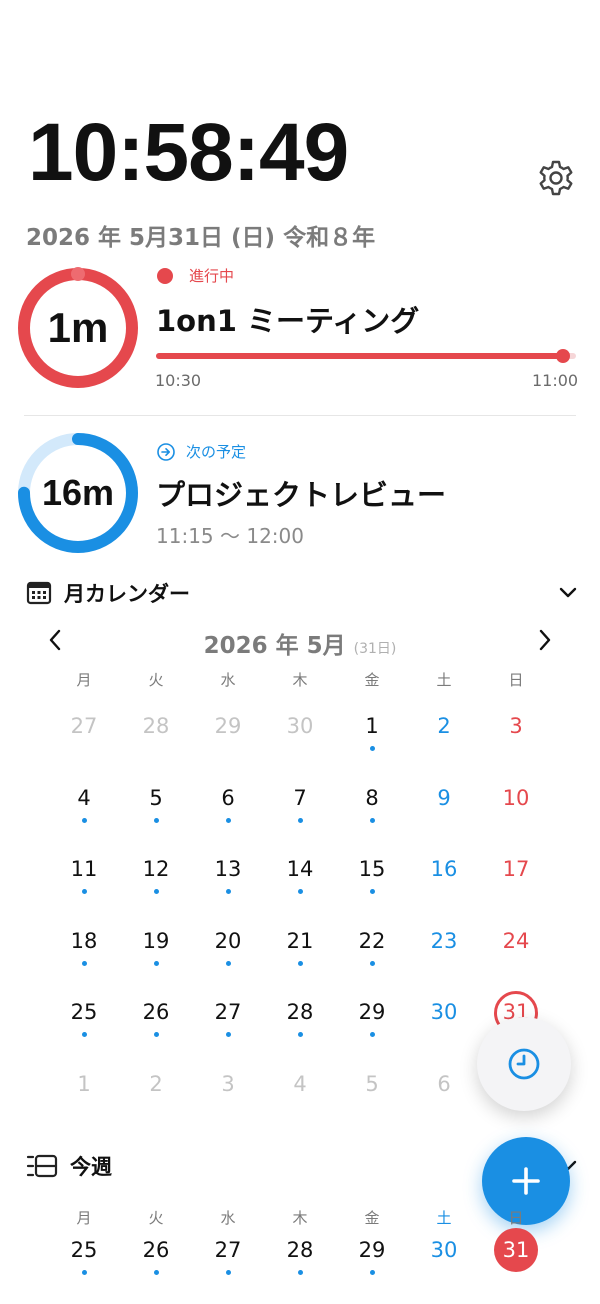  Describe the element at coordinates (156, 1218) in the screenshot. I see `week-day-label: 火` at that location.